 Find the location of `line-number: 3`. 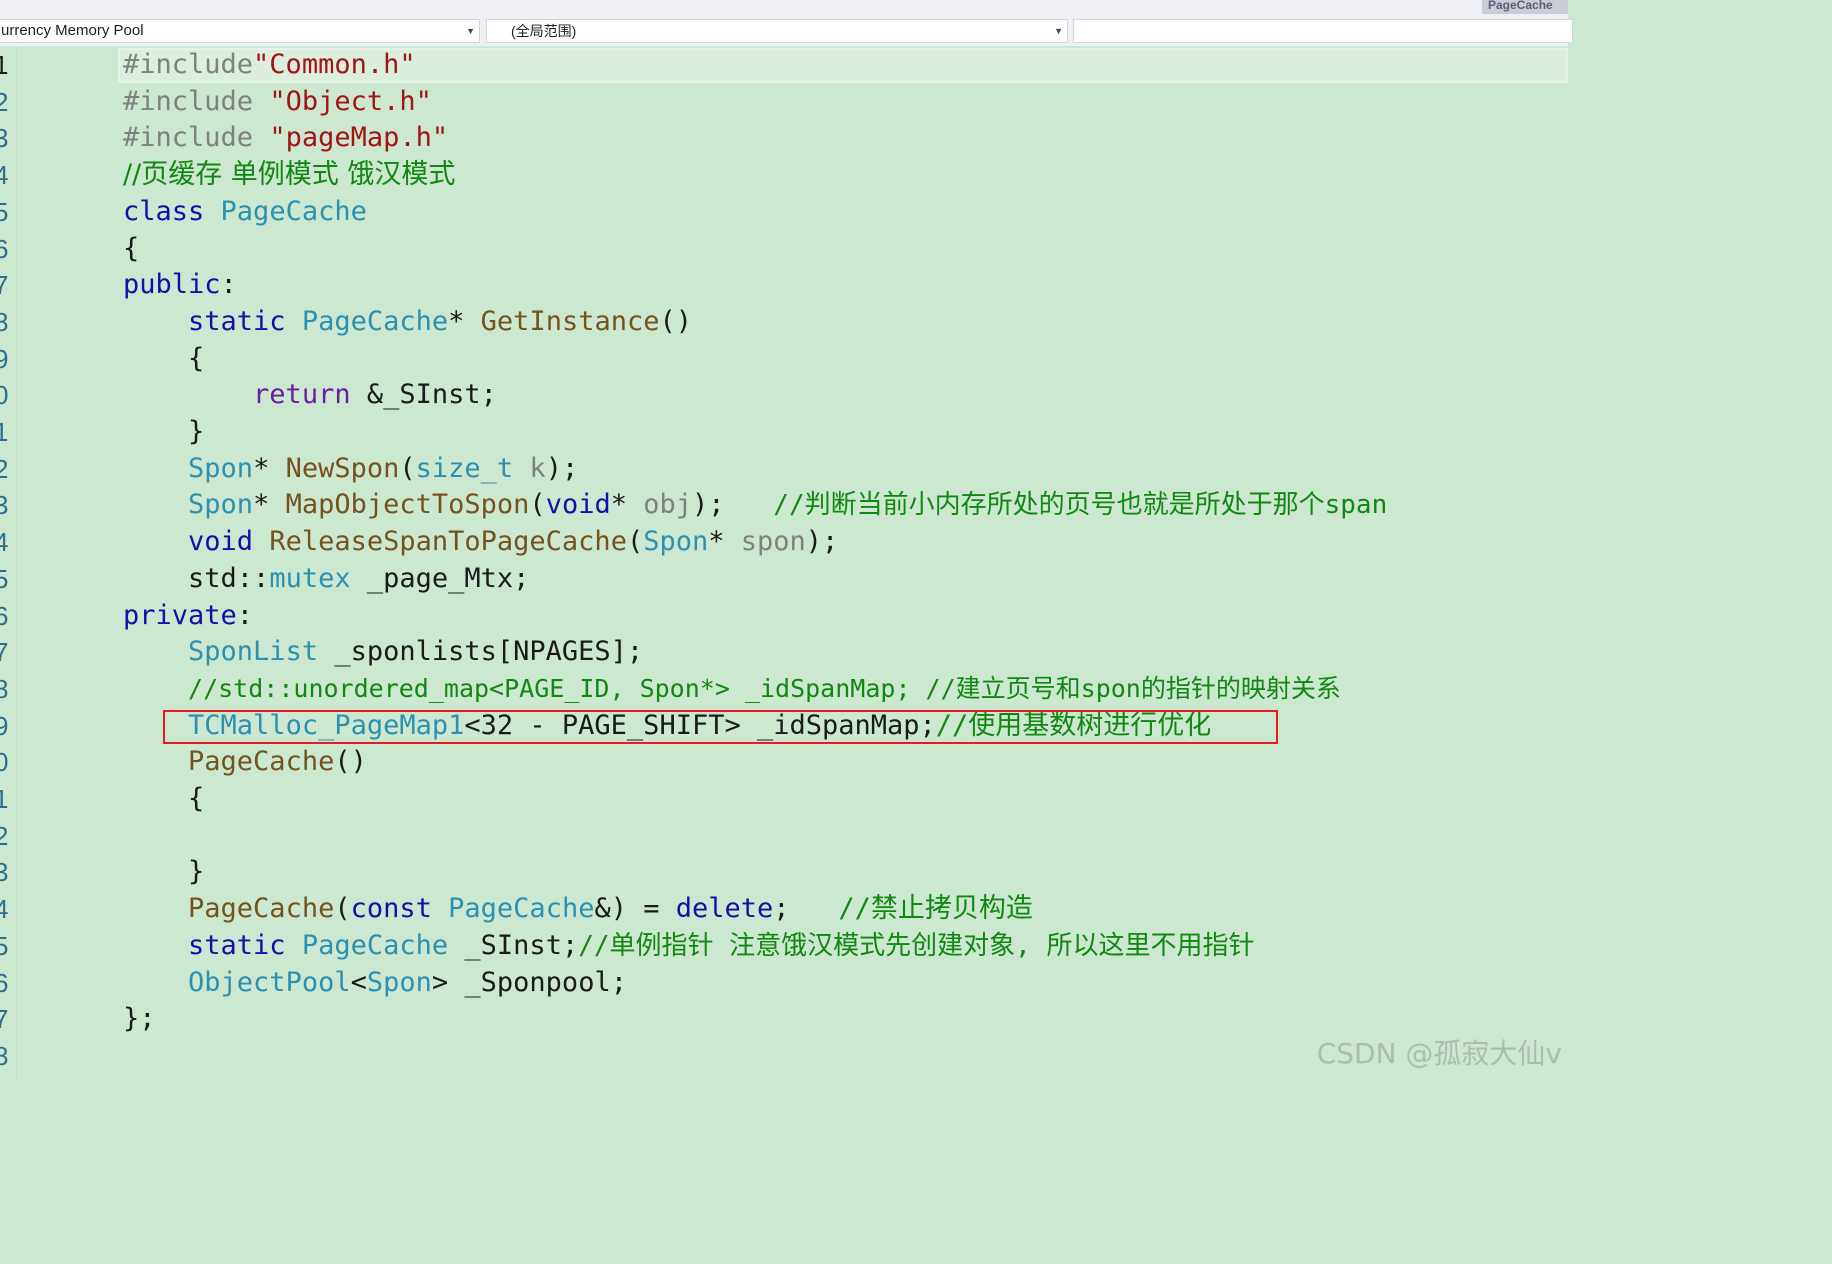

line-number: 3 is located at coordinates (4, 138).